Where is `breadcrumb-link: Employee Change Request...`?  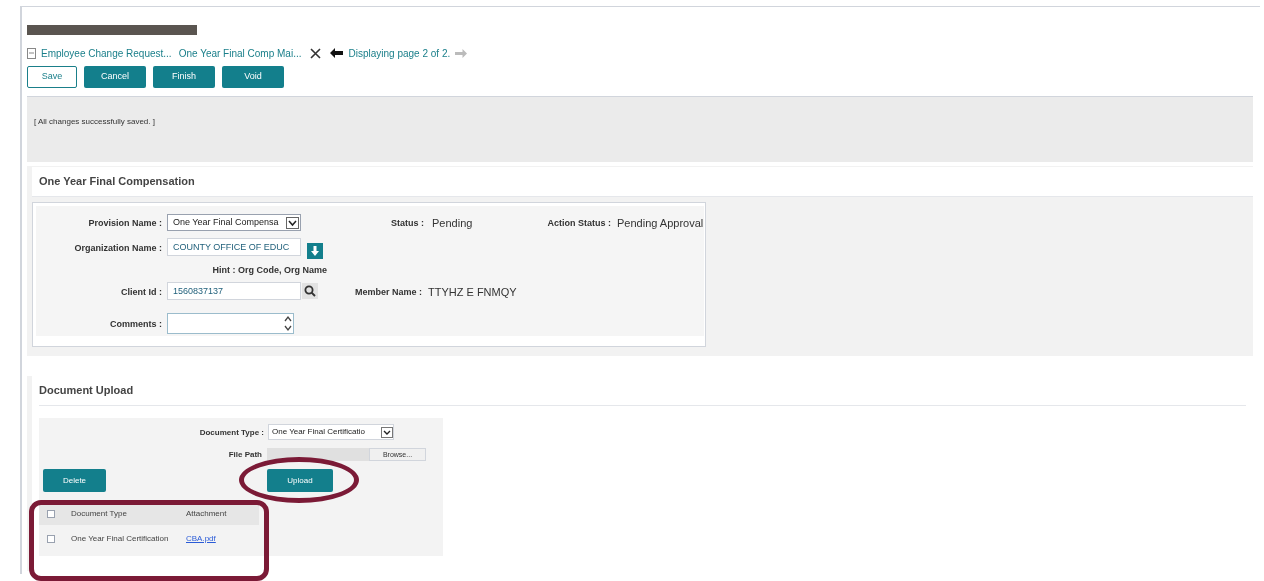
breadcrumb-link: Employee Change Request... is located at coordinates (106, 53).